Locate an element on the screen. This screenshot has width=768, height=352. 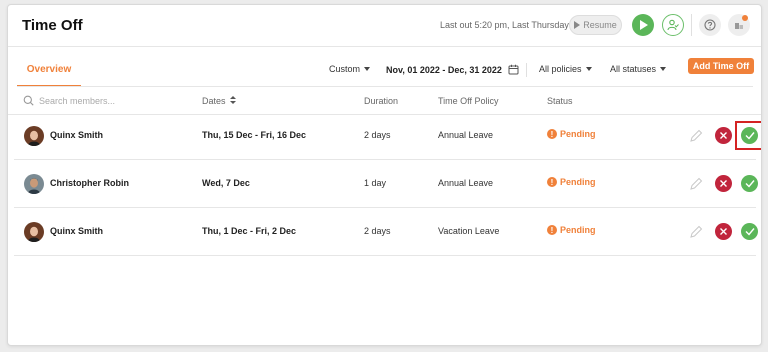
play-icon is located at coordinates (644, 25).